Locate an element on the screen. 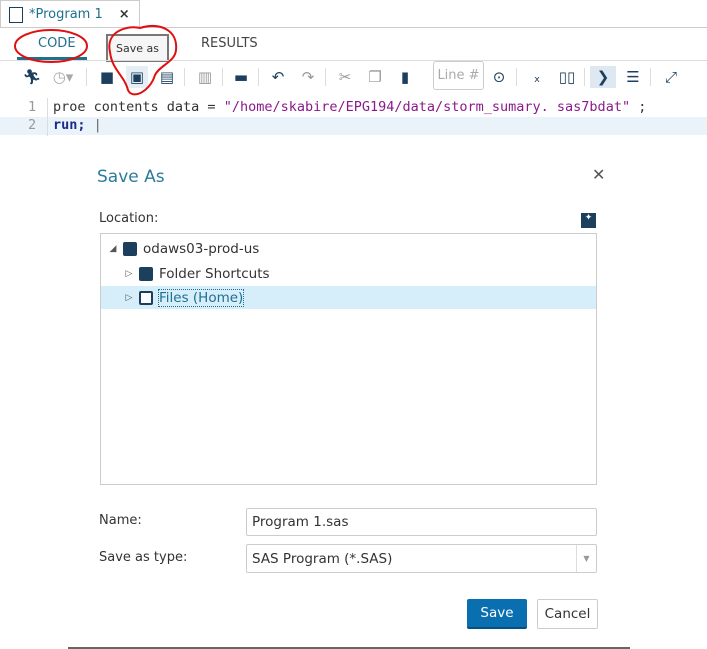  cancel-button: Cancel is located at coordinates (567, 614).